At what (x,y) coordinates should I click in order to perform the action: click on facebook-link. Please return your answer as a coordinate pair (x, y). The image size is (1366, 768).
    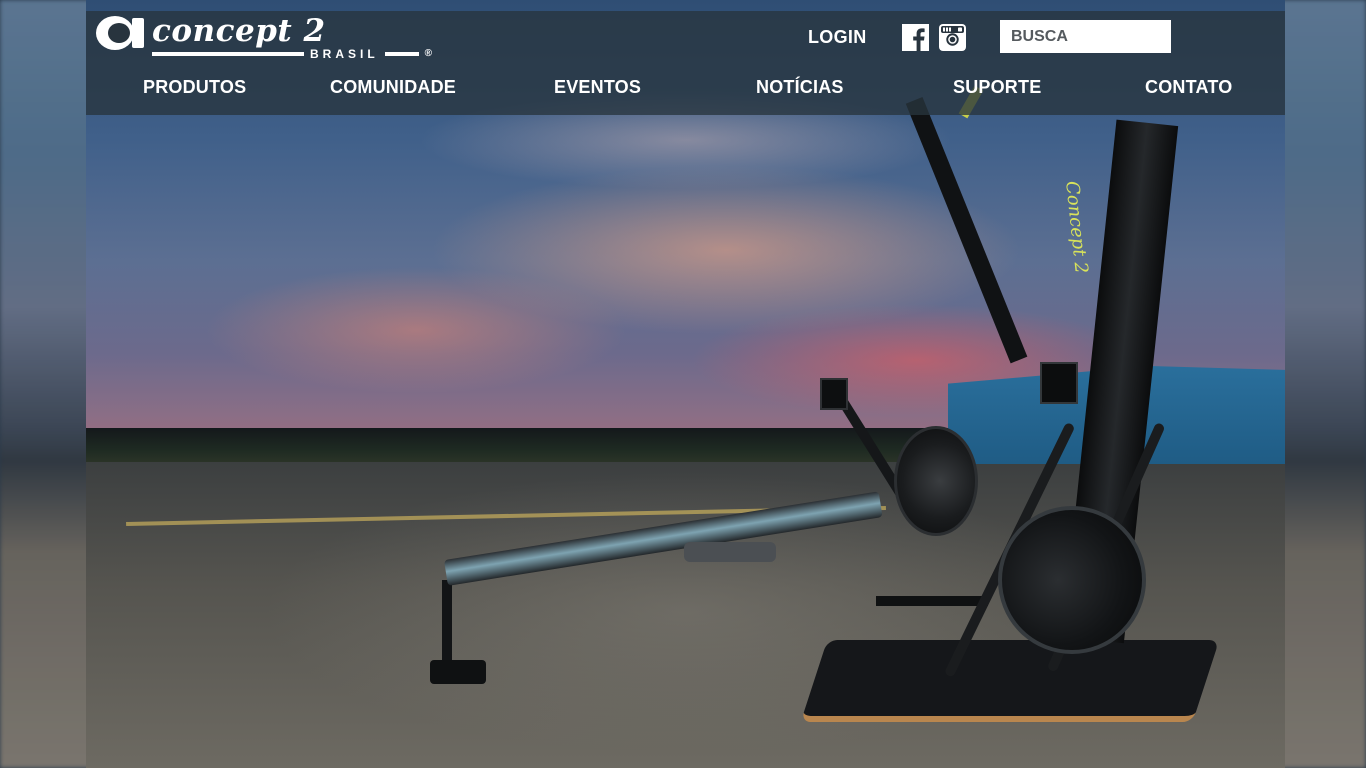
    Looking at the image, I should click on (915, 37).